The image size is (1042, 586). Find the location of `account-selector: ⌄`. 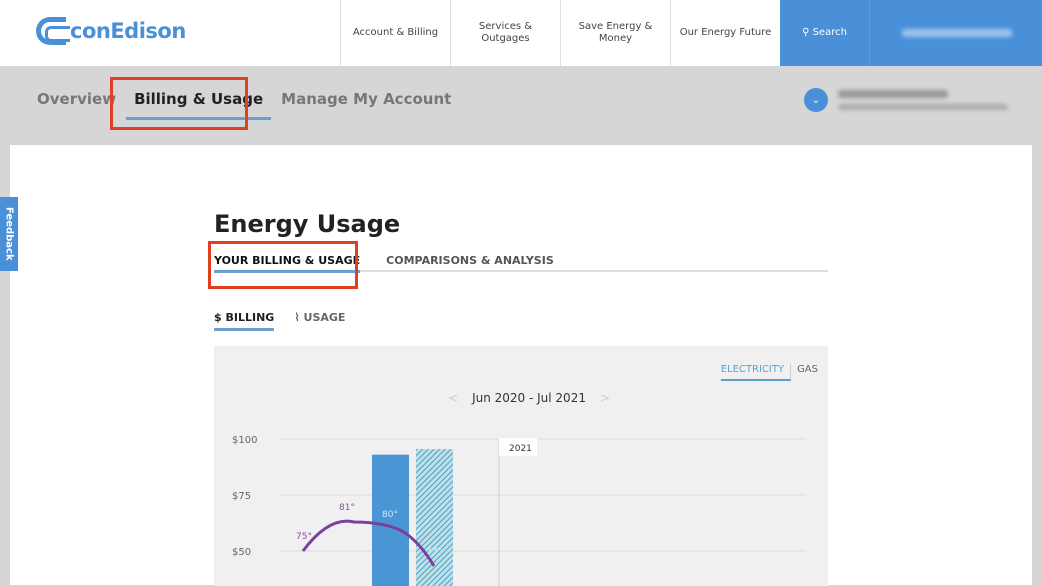

account-selector: ⌄ is located at coordinates (906, 100).